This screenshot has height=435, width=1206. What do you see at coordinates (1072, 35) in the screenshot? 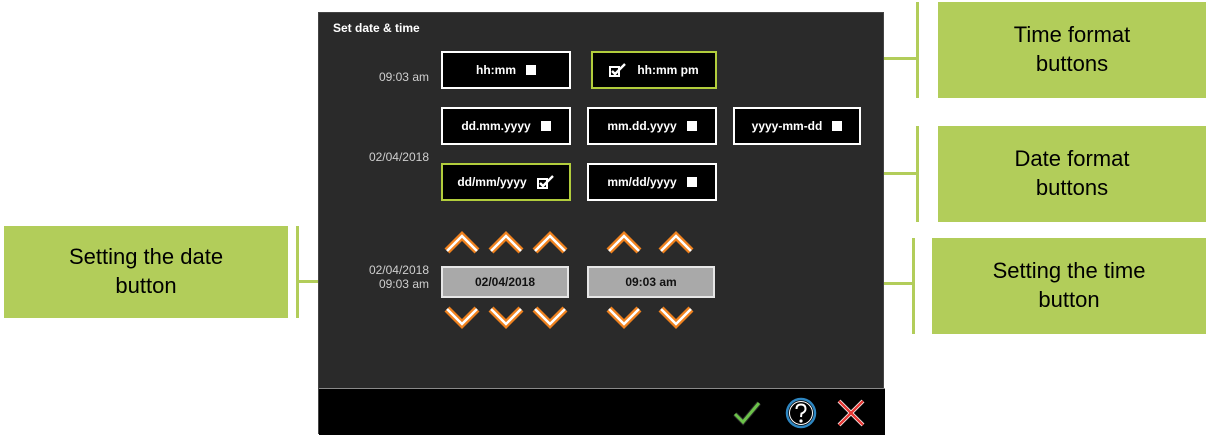
I see `callout-time-format-line1: Time format` at bounding box center [1072, 35].